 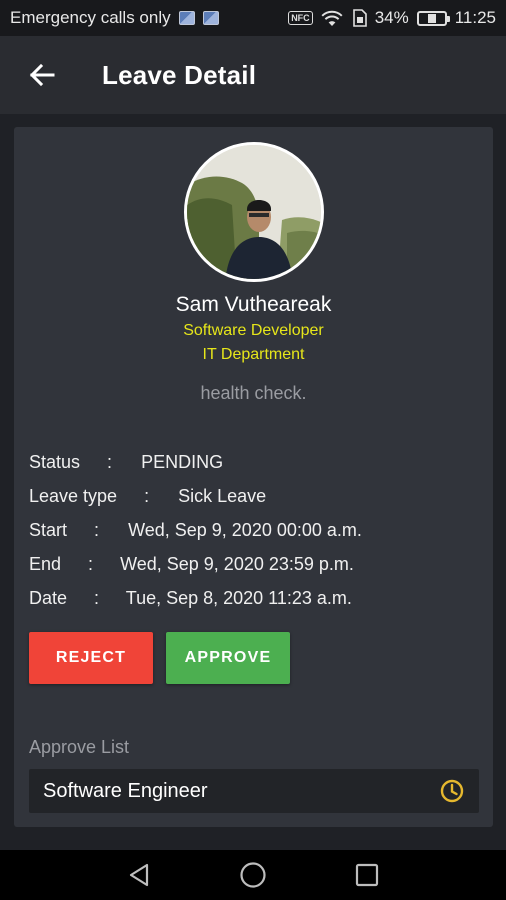 I want to click on nfc-icon: NFC, so click(x=300, y=18).